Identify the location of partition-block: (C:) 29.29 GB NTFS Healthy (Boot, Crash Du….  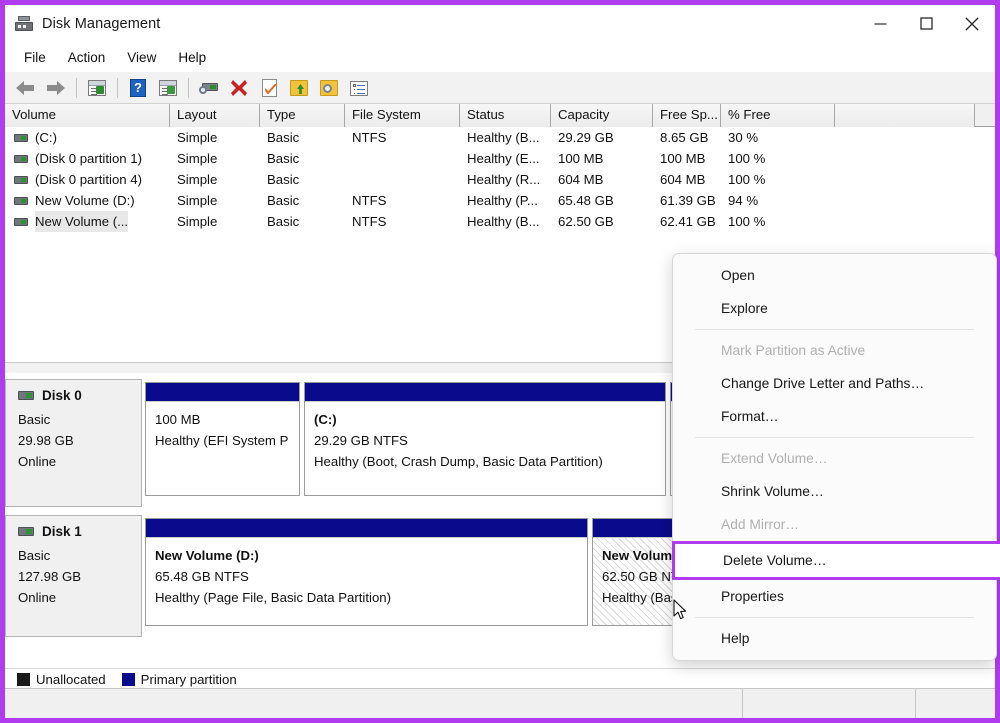
(485, 439).